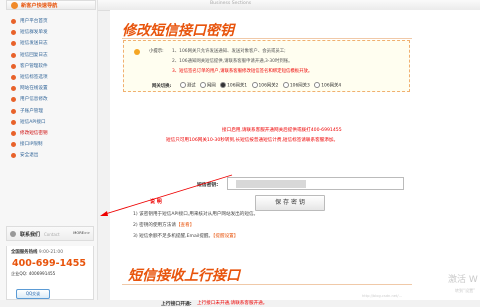 The height and width of the screenshot is (307, 480). I want to click on view-usage-link: 【查看】, so click(185, 225).